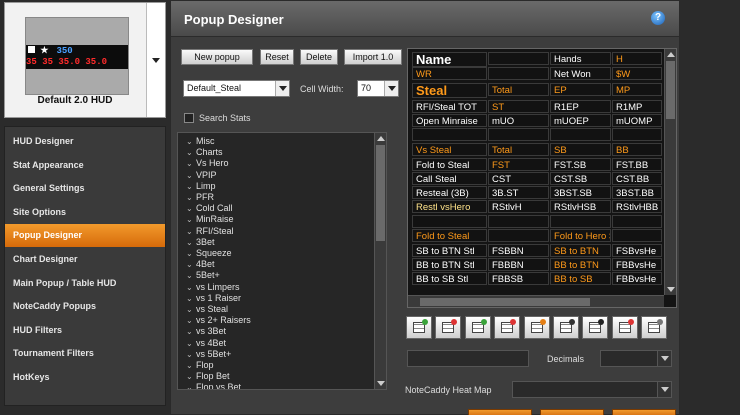 This screenshot has height=415, width=740. I want to click on tree-item: ⌄ vs 5Bet+, so click(208, 354).